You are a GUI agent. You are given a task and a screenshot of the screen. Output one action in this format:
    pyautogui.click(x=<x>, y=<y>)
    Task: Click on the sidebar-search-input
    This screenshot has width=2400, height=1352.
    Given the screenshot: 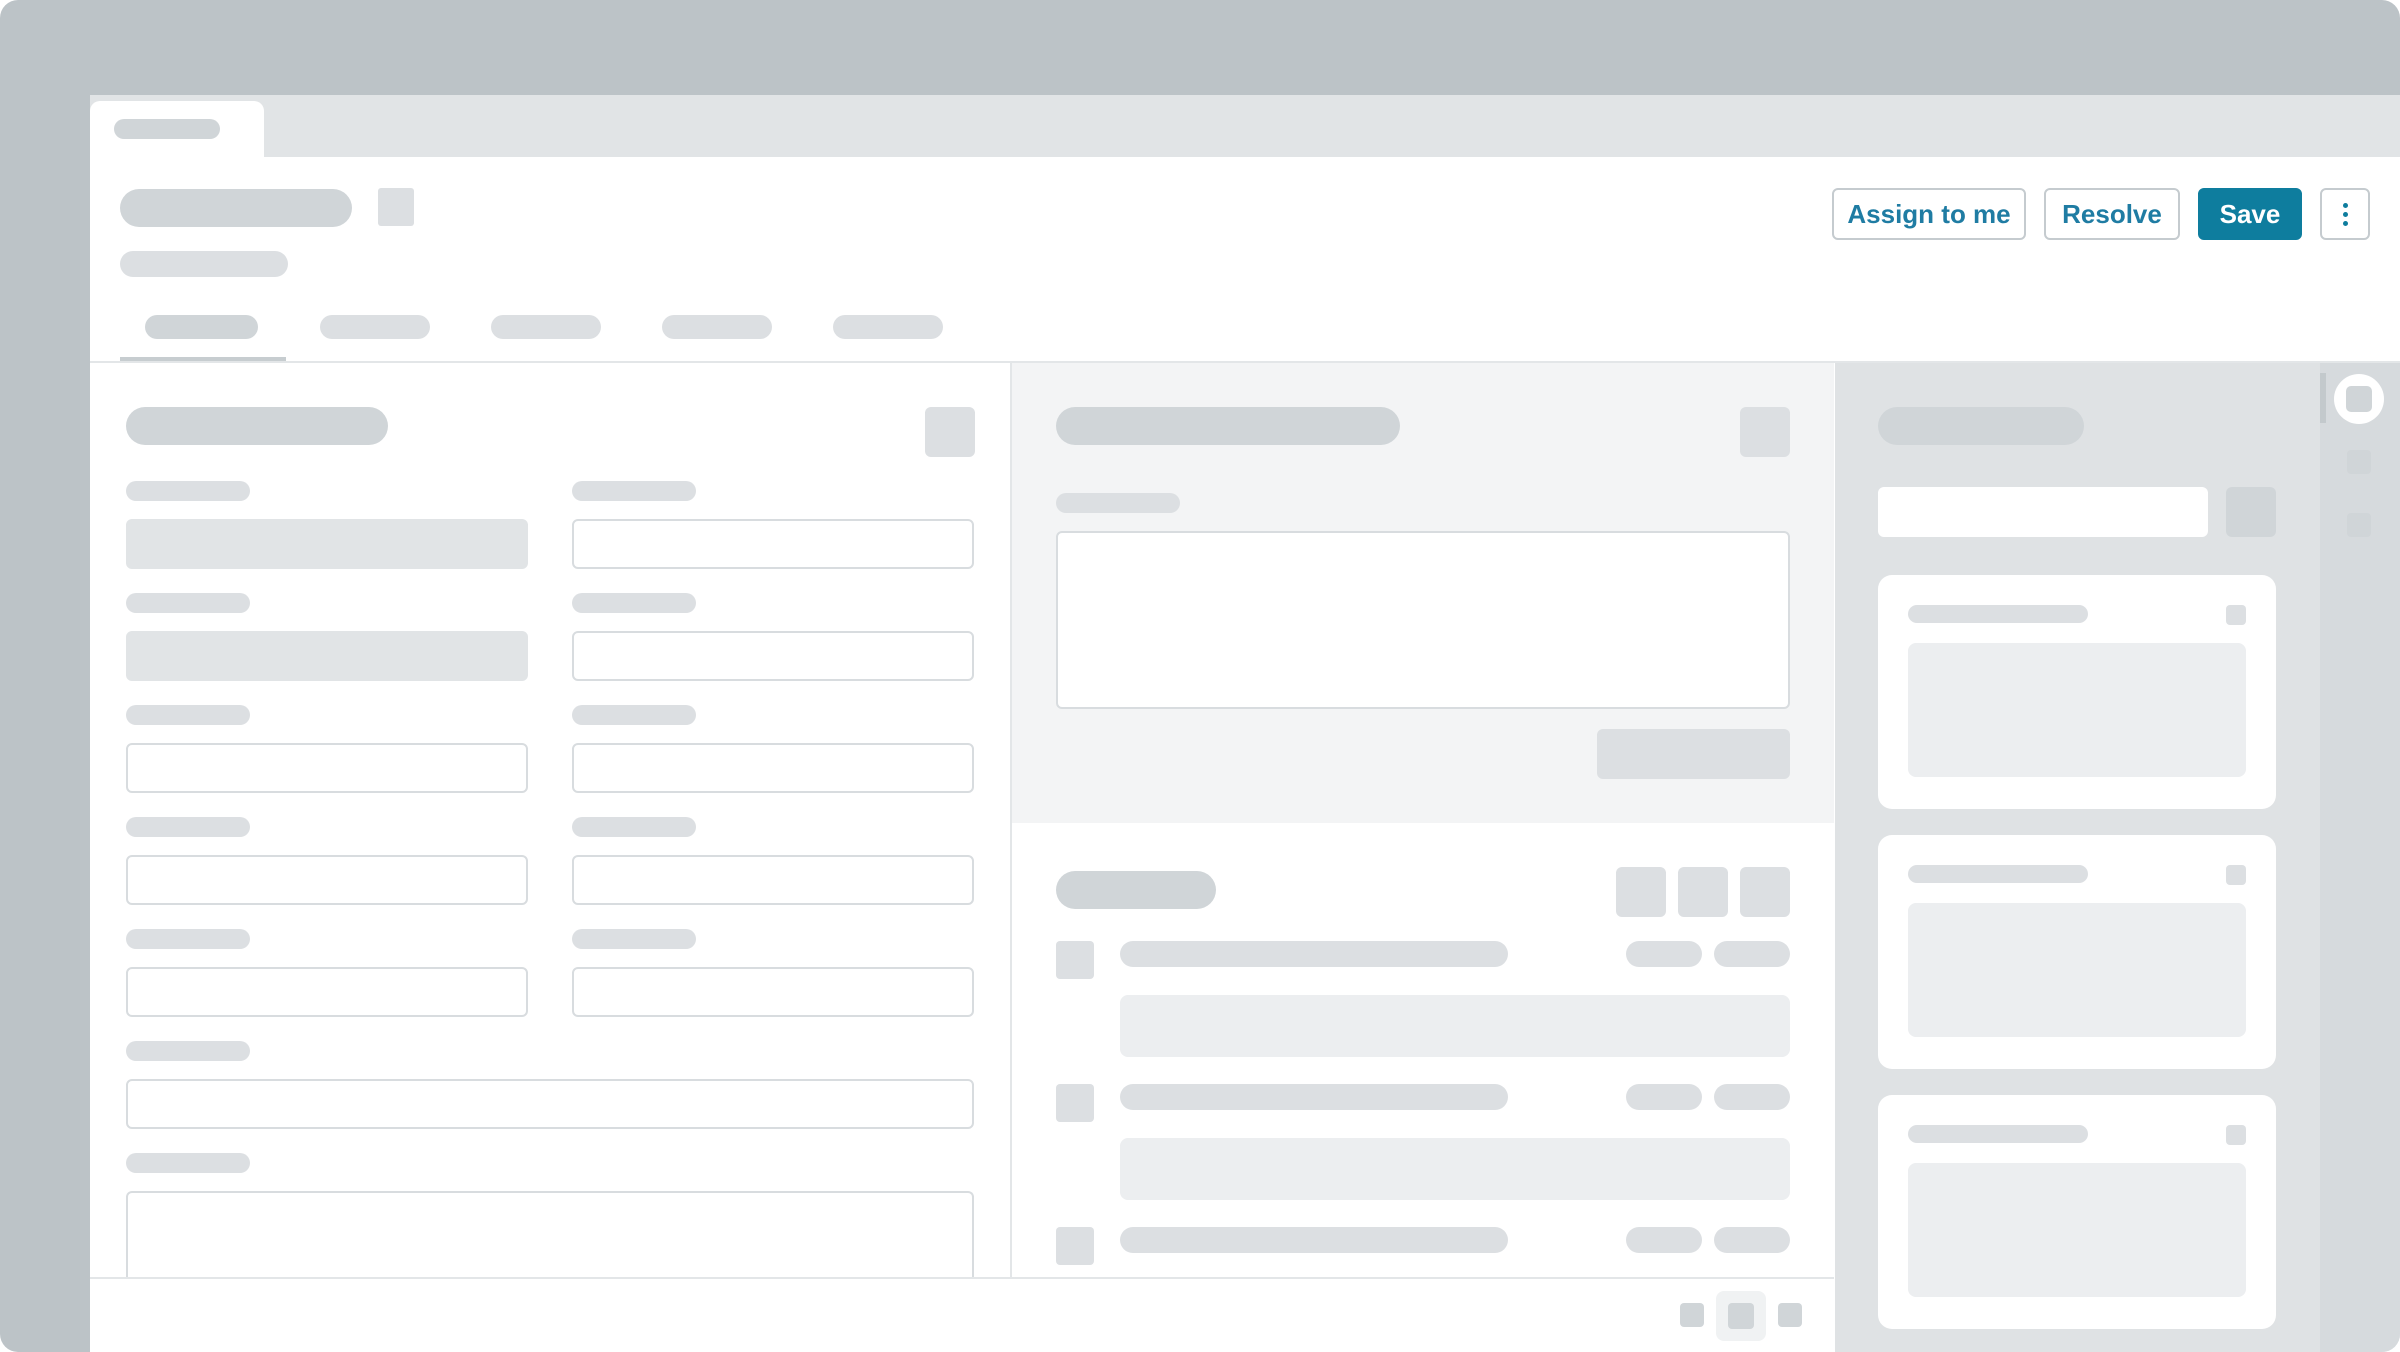 What is the action you would take?
    pyautogui.click(x=2043, y=512)
    